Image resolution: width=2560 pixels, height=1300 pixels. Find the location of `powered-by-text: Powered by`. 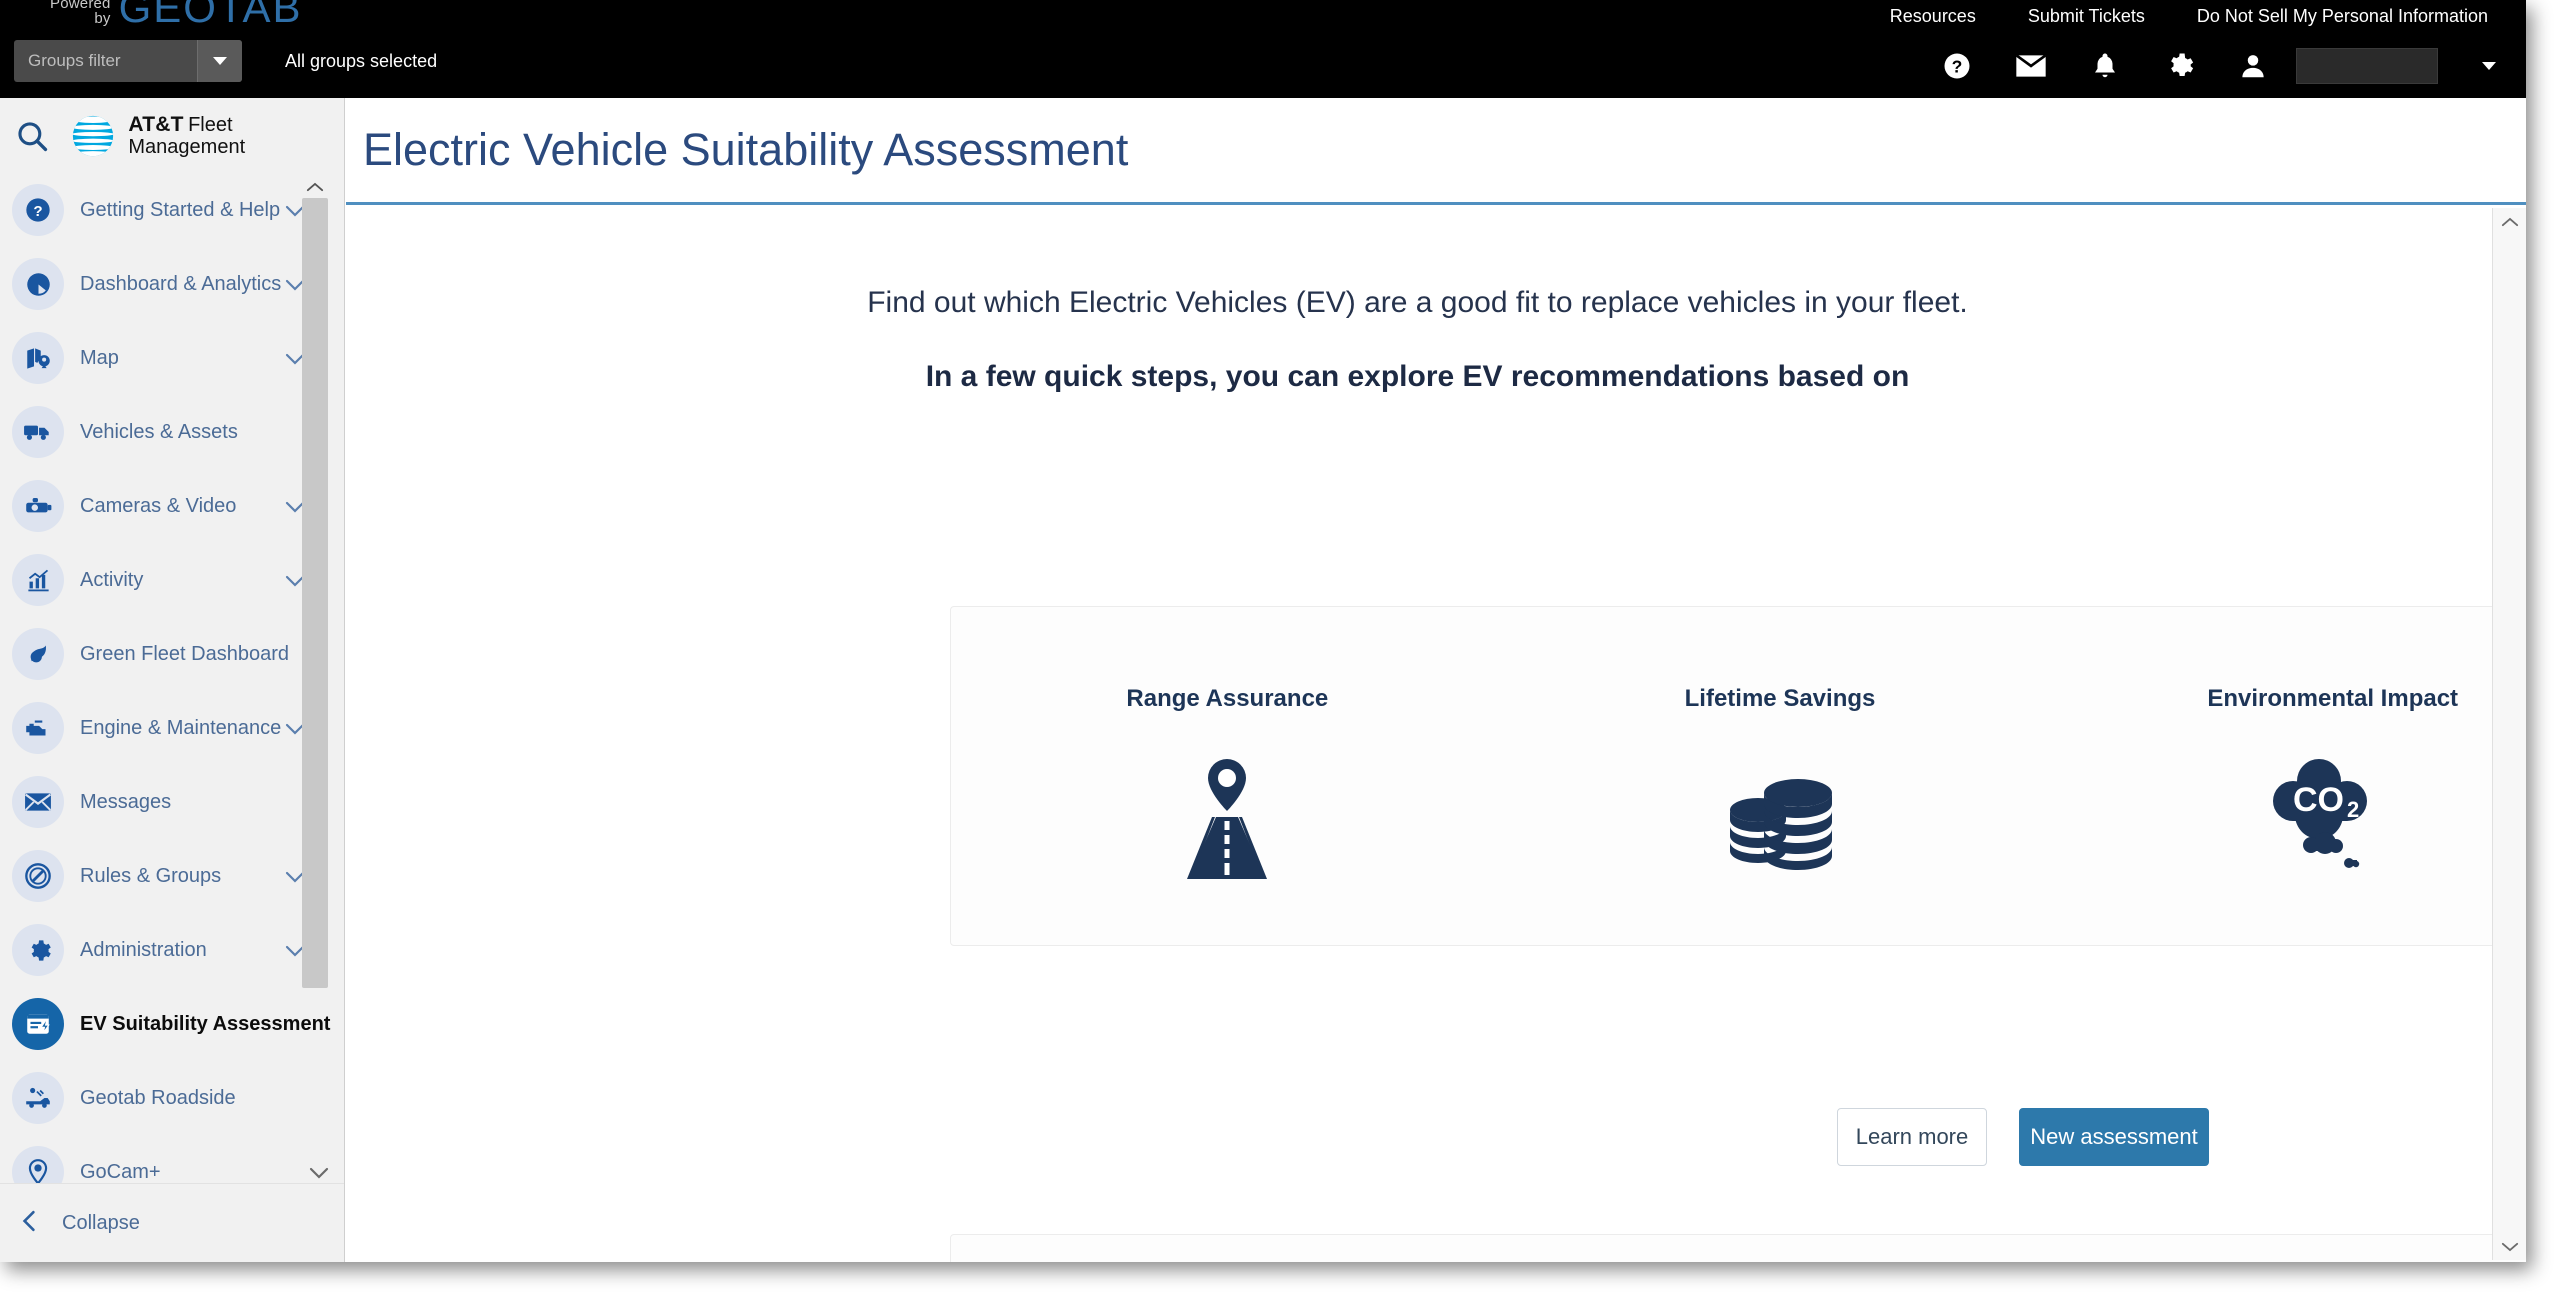

powered-by-text: Powered by is located at coordinates (80, 16).